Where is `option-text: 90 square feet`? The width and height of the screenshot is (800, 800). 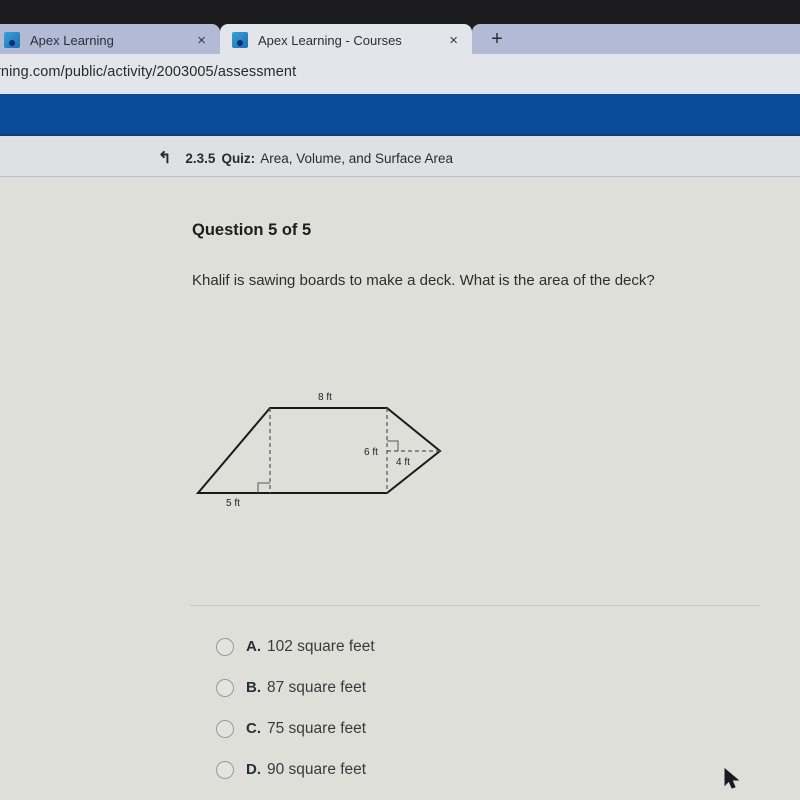
option-text: 90 square feet is located at coordinates (317, 769).